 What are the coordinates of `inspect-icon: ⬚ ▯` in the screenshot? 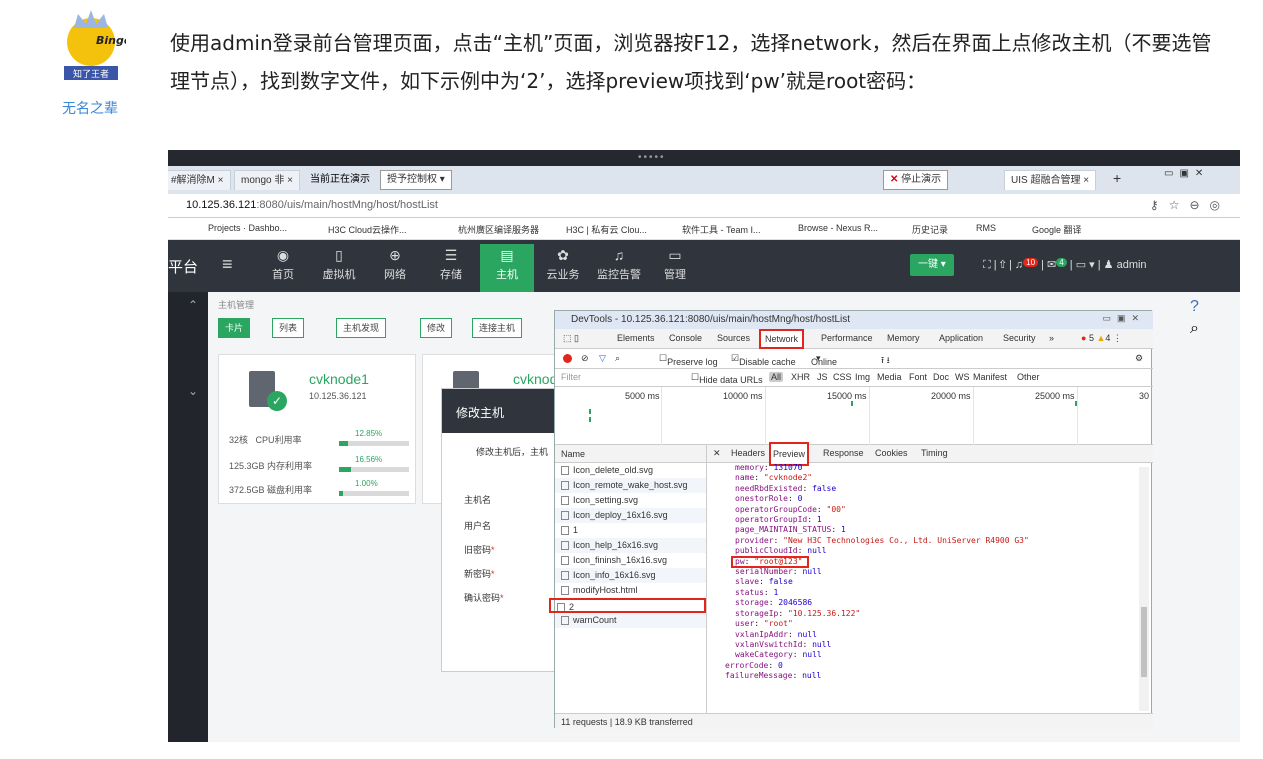 It's located at (571, 338).